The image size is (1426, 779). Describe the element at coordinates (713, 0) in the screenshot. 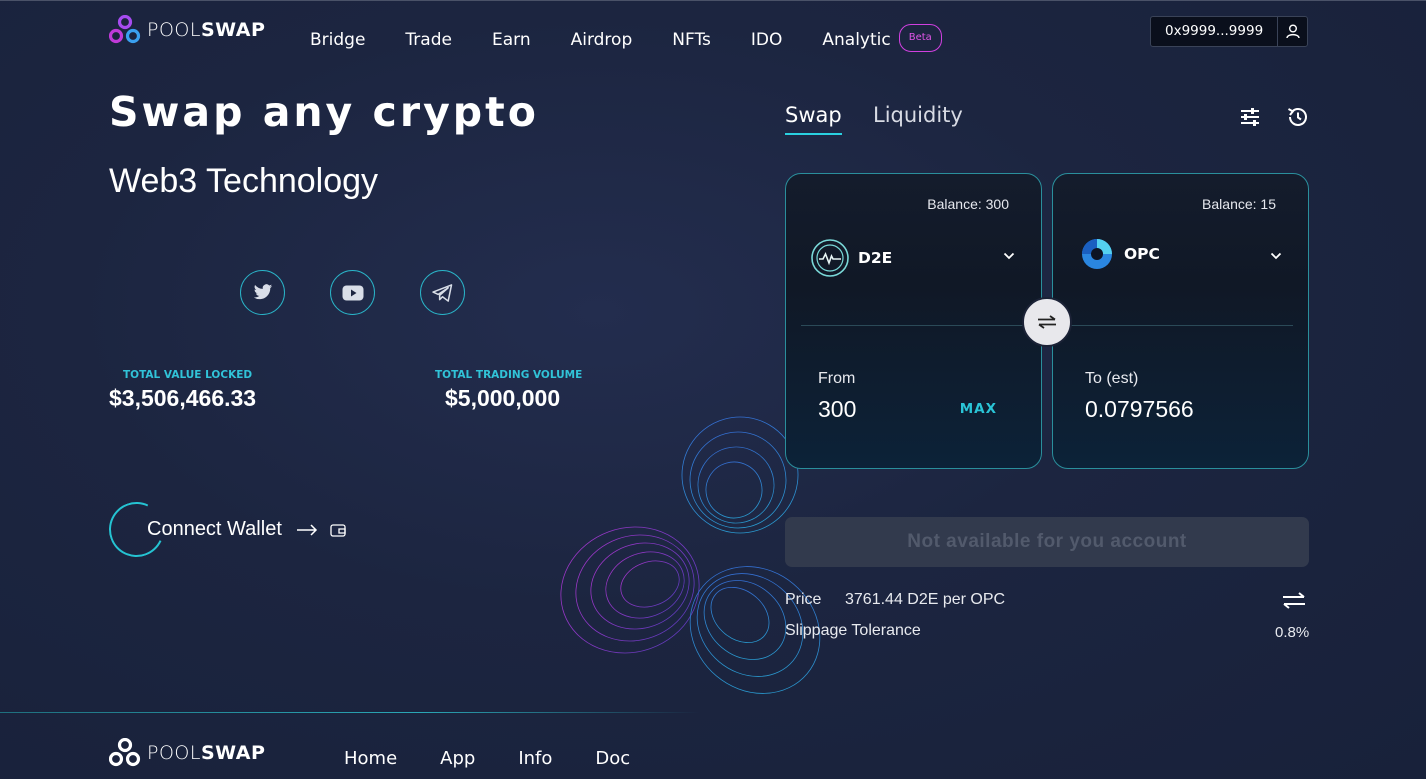

I see `top-border` at that location.